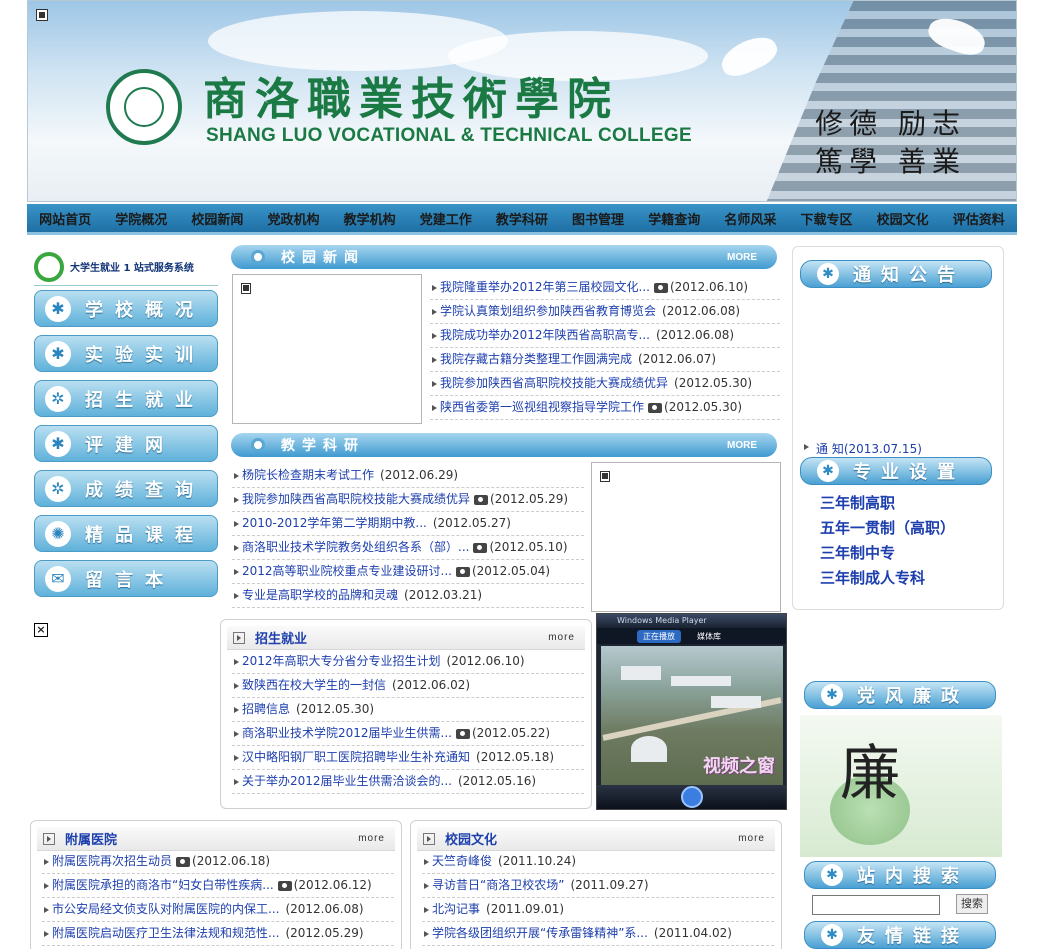  I want to click on news-link: 招聘信息, so click(266, 709).